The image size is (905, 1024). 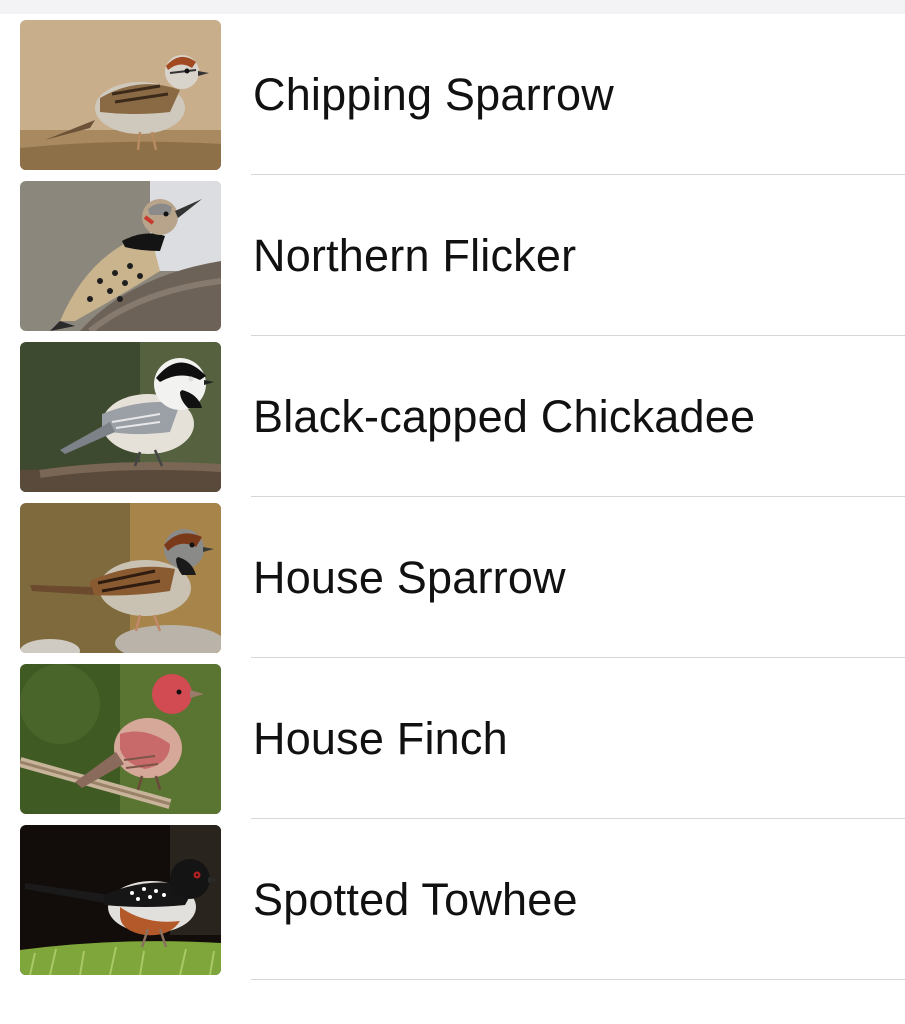 What do you see at coordinates (433, 94) in the screenshot?
I see `bird-name: Chipping Sparrow` at bounding box center [433, 94].